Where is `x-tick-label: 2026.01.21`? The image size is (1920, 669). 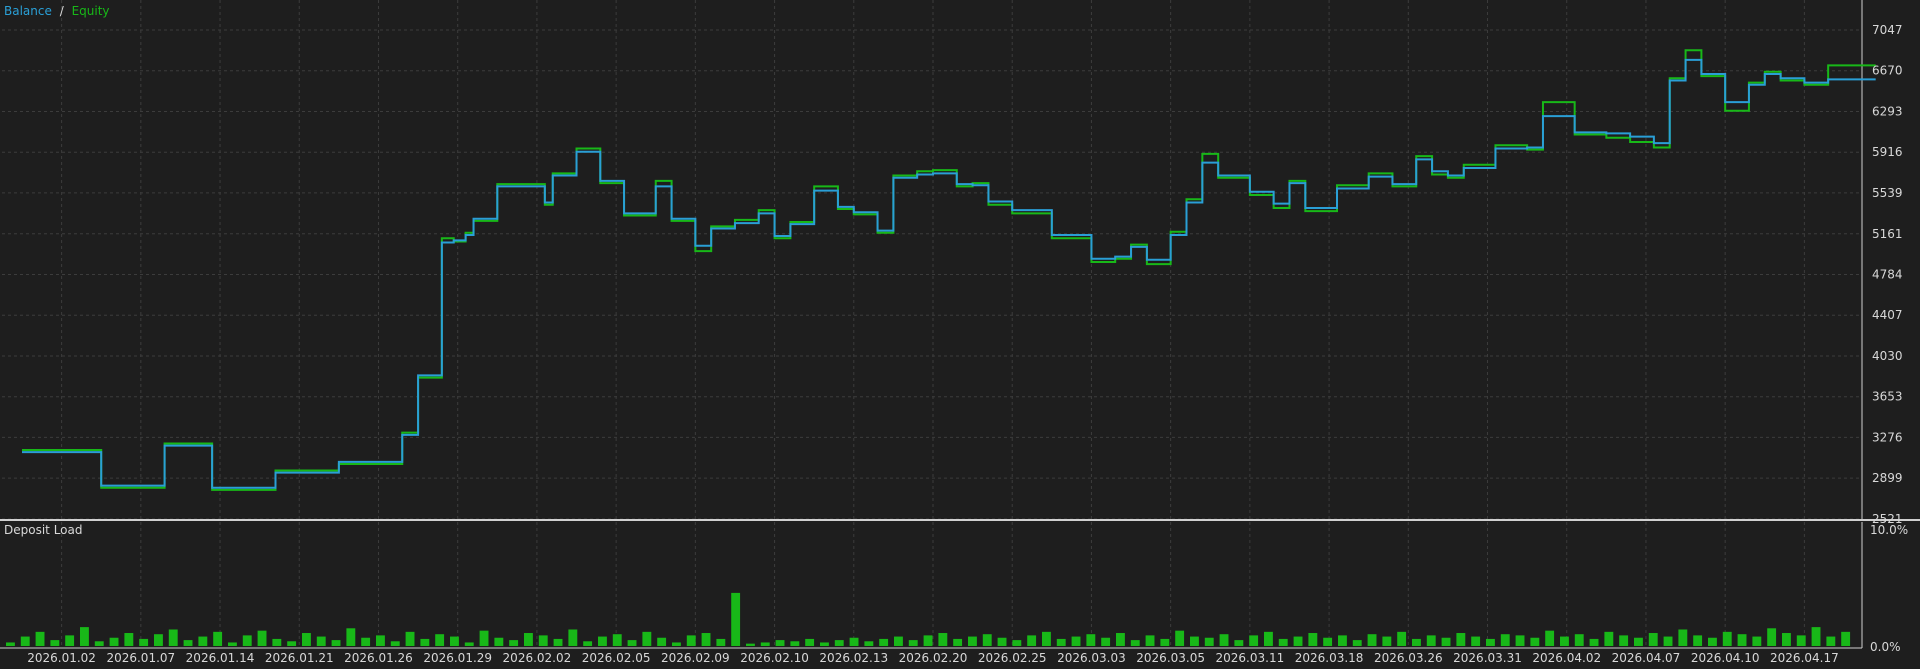
x-tick-label: 2026.01.21 is located at coordinates (299, 658).